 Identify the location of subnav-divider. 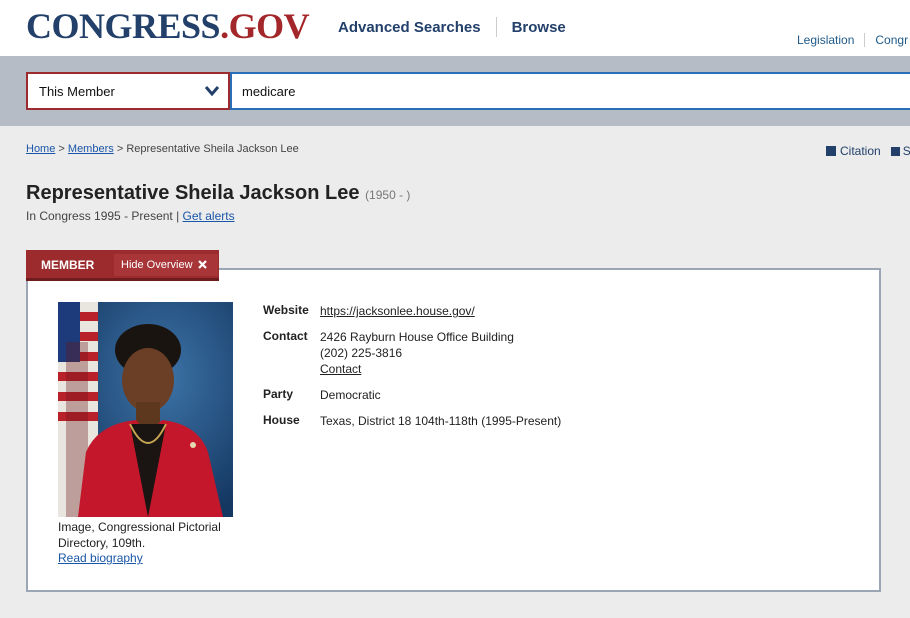
(865, 40).